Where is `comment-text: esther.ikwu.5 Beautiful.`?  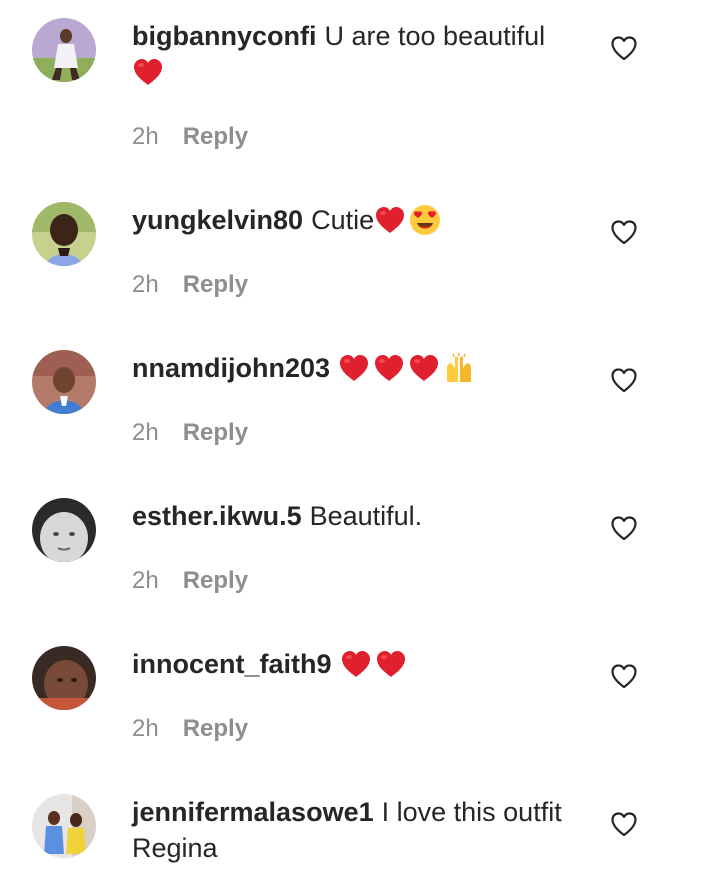 comment-text: esther.ikwu.5 Beautiful. is located at coordinates (357, 516).